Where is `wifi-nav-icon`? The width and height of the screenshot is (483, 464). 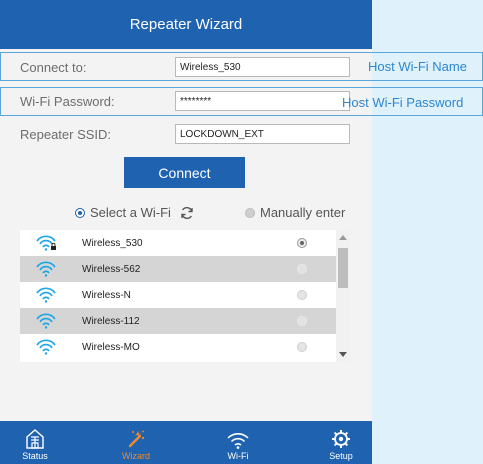 wifi-nav-icon is located at coordinates (238, 441).